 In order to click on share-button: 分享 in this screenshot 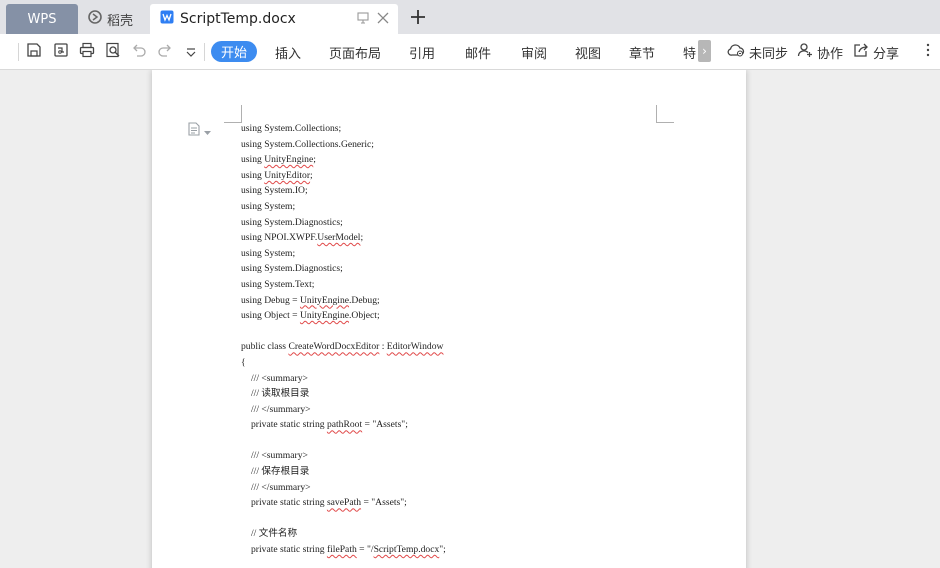, I will do `click(876, 52)`.